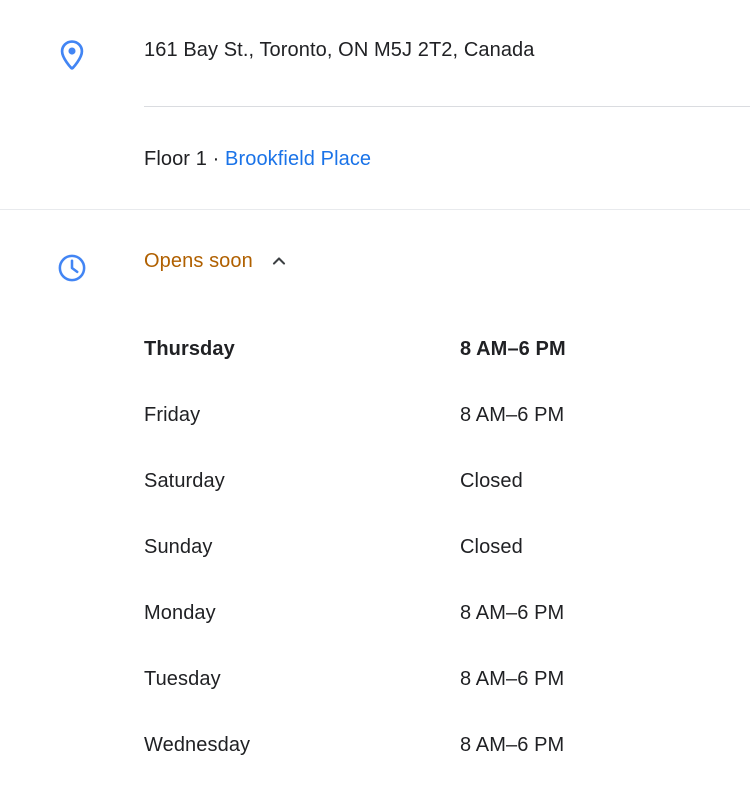 Image resolution: width=750 pixels, height=806 pixels. Describe the element at coordinates (182, 679) in the screenshot. I see `day-name: Tuesday` at that location.